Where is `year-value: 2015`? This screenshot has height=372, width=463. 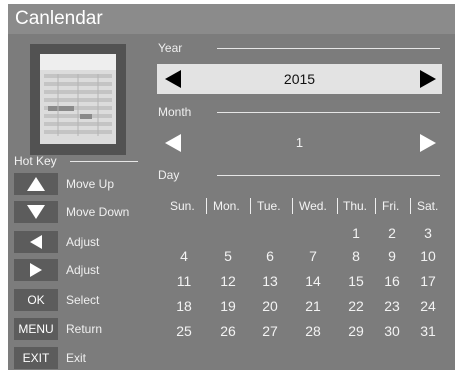
year-value: 2015 is located at coordinates (299, 79).